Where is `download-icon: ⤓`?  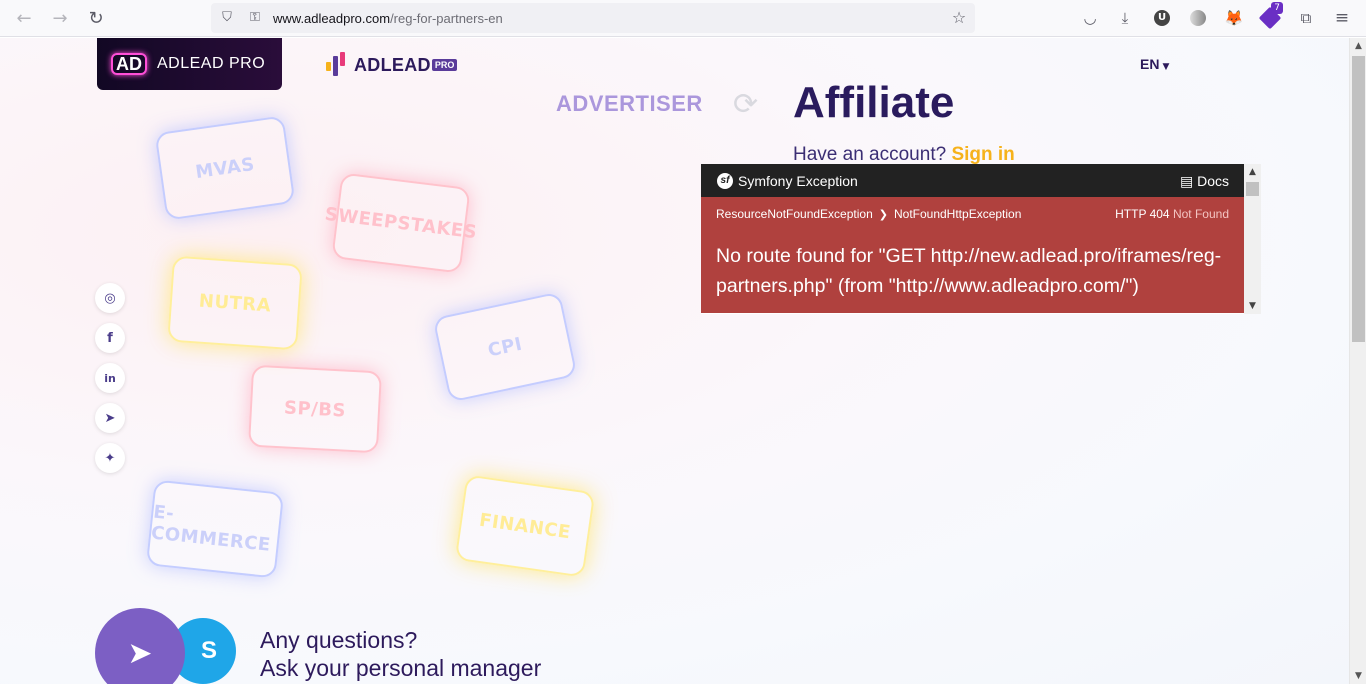
download-icon: ⤓ is located at coordinates (1125, 18).